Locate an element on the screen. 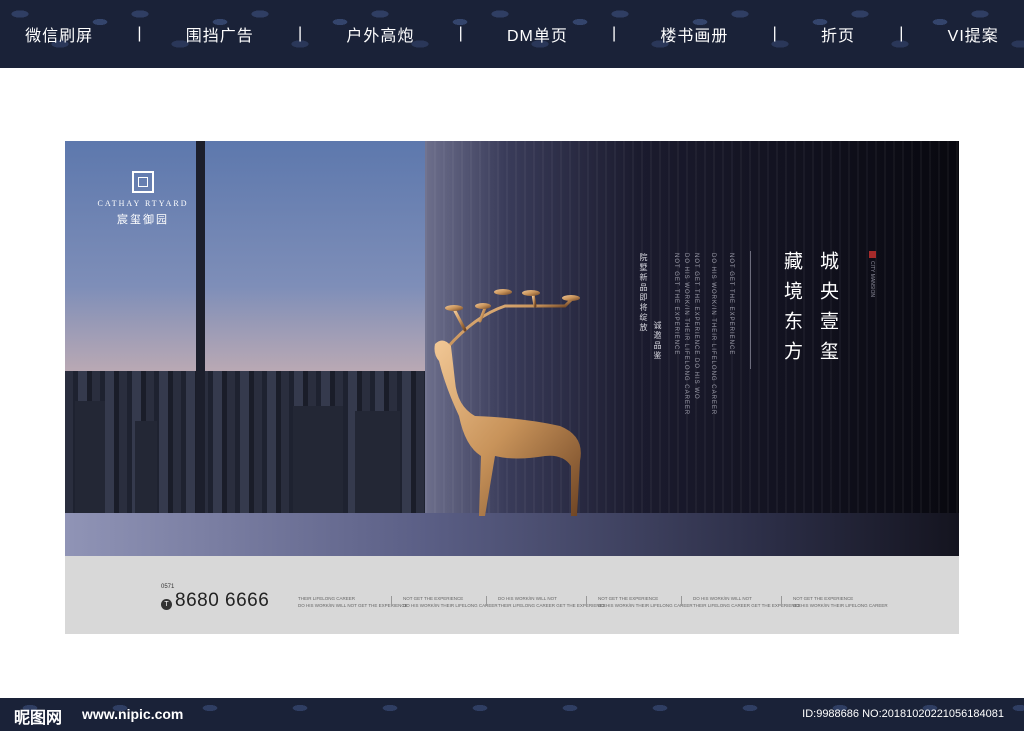  phone-icon: T is located at coordinates (166, 604).